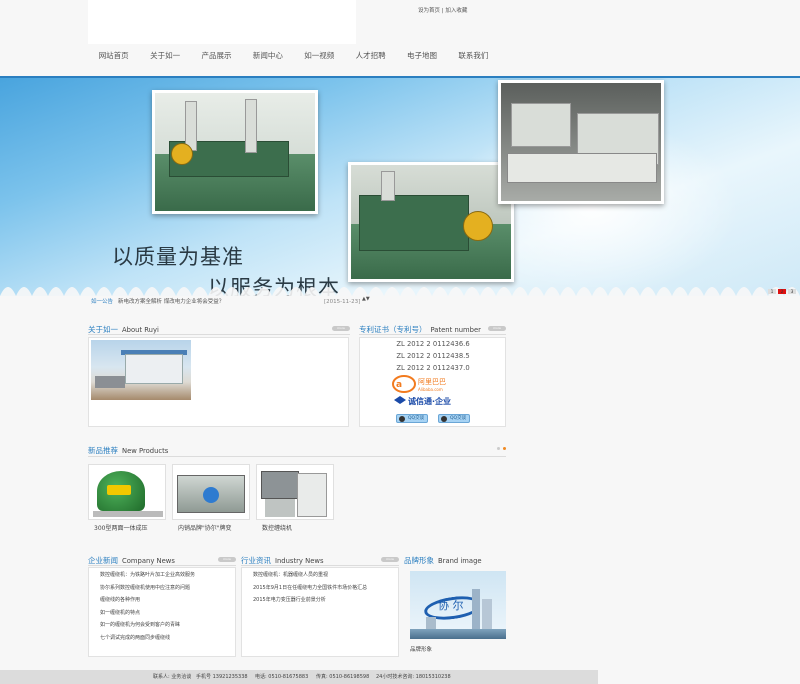 This screenshot has width=800, height=684. I want to click on news-link: 七个调试完成的两面同步缠绕线, so click(147, 638).